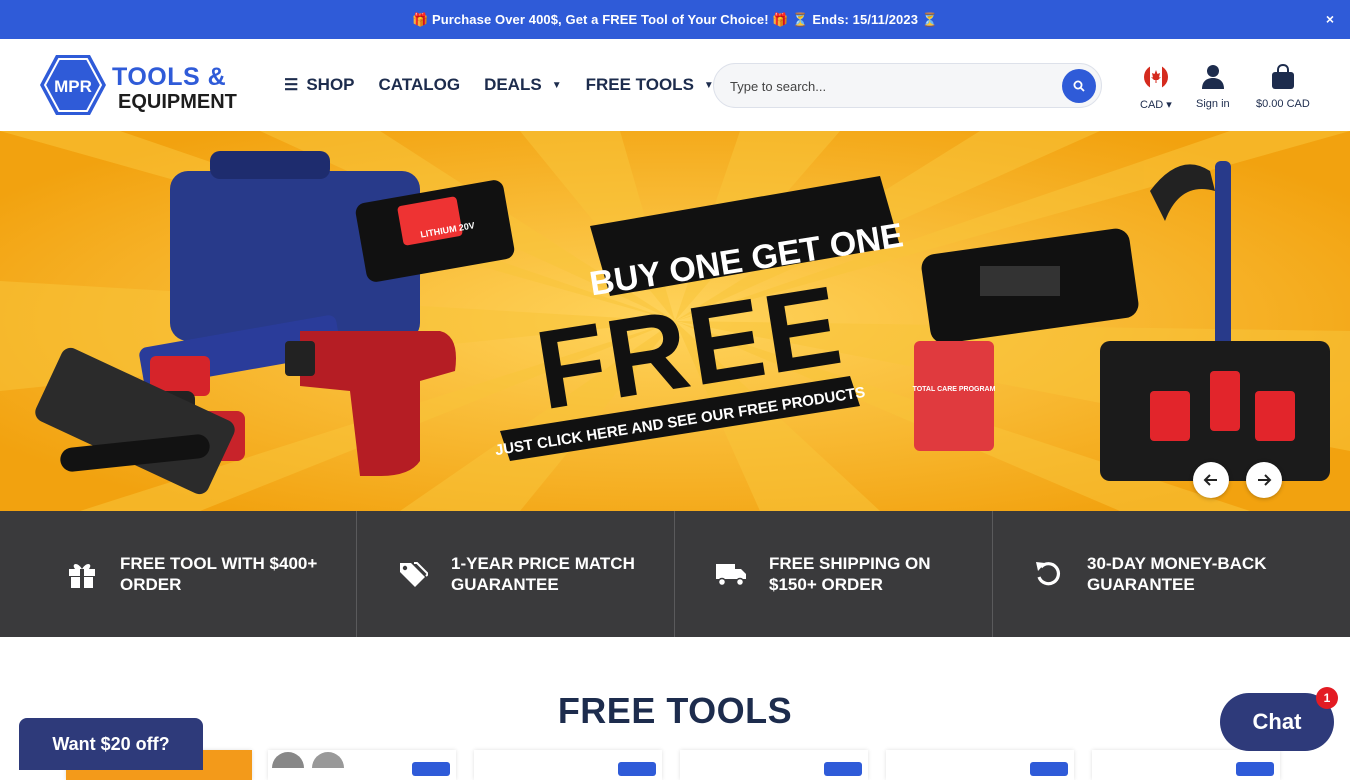 This screenshot has height=780, width=1350. What do you see at coordinates (111, 744) in the screenshot?
I see `discount-popup-button: Want $20 off?` at bounding box center [111, 744].